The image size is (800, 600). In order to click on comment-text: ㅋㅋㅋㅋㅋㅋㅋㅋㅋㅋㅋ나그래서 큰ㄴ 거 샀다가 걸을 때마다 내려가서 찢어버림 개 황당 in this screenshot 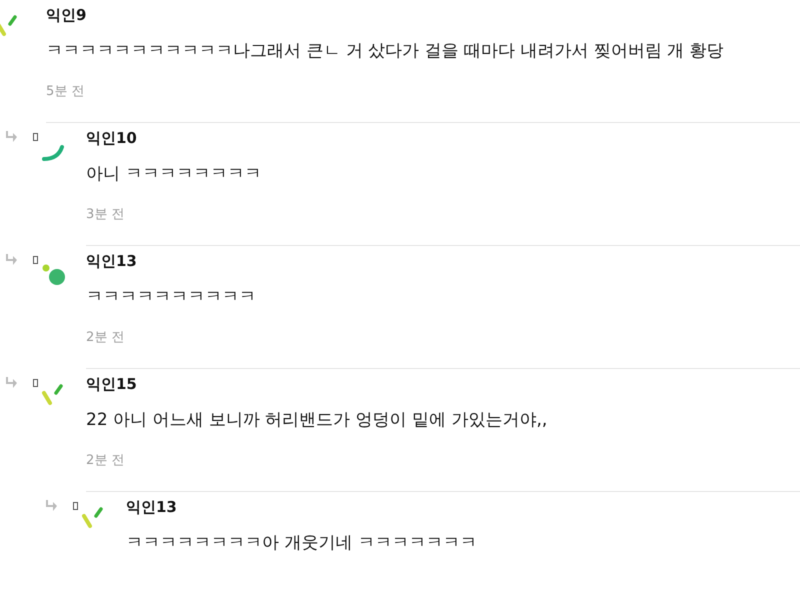, I will do `click(385, 51)`.